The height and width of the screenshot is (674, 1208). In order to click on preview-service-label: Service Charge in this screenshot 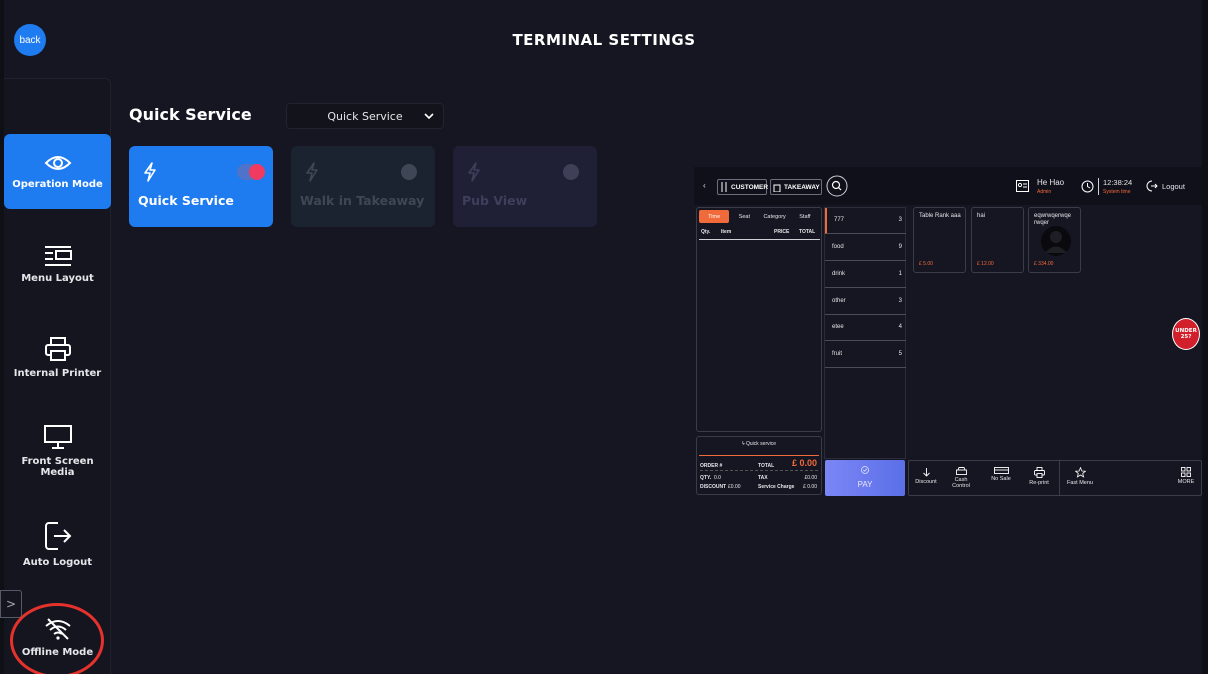, I will do `click(776, 487)`.